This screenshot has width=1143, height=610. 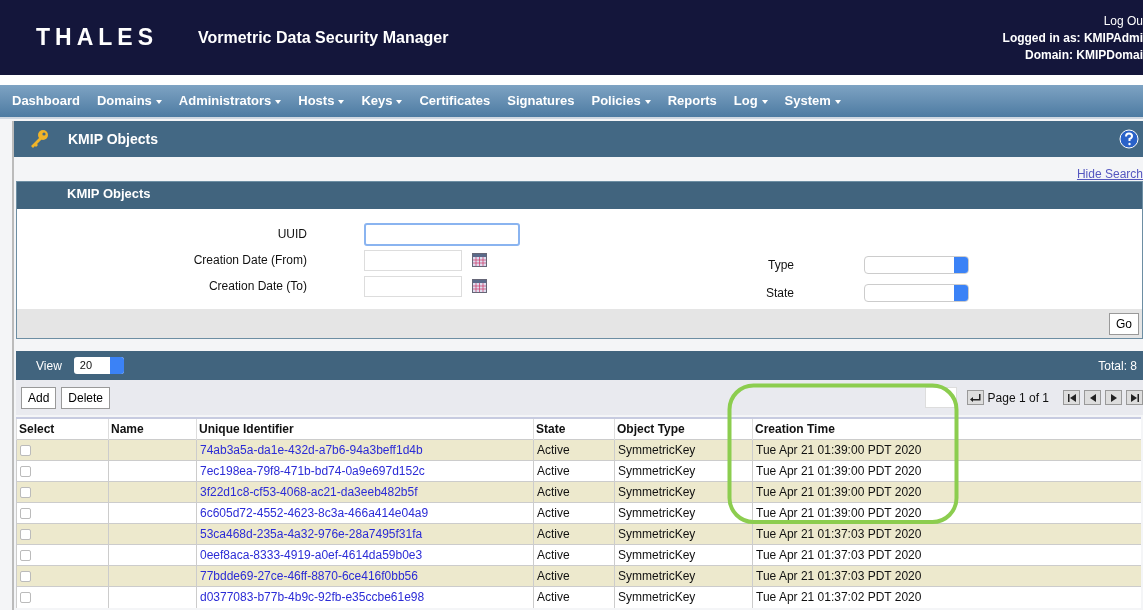 What do you see at coordinates (1118, 366) in the screenshot?
I see `total-count: Total: 8` at bounding box center [1118, 366].